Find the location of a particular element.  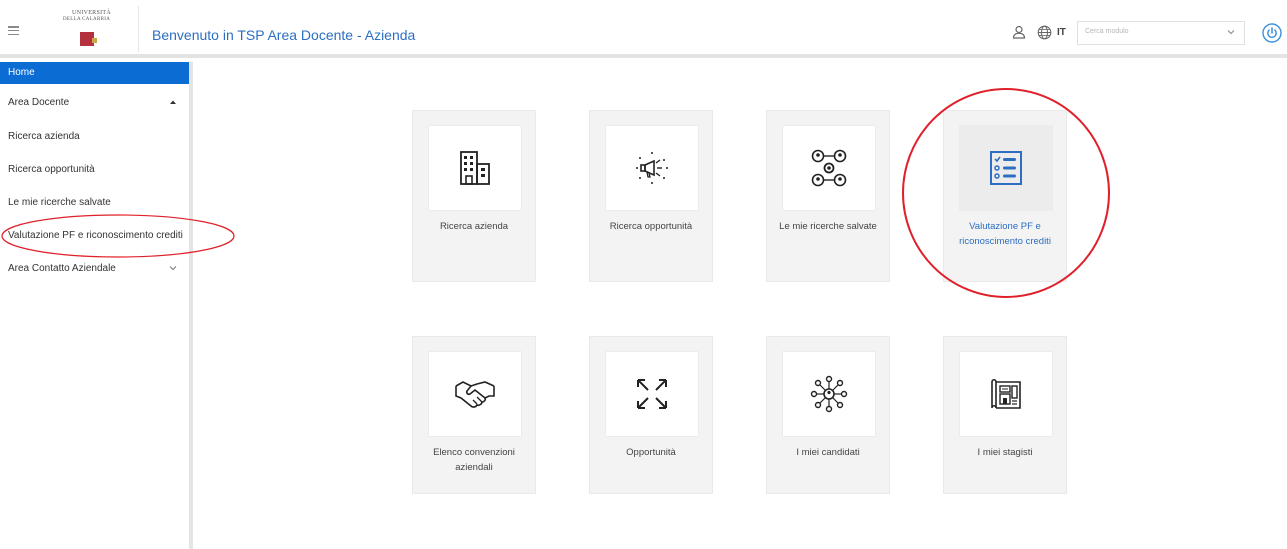

megaphone-icon is located at coordinates (652, 168).